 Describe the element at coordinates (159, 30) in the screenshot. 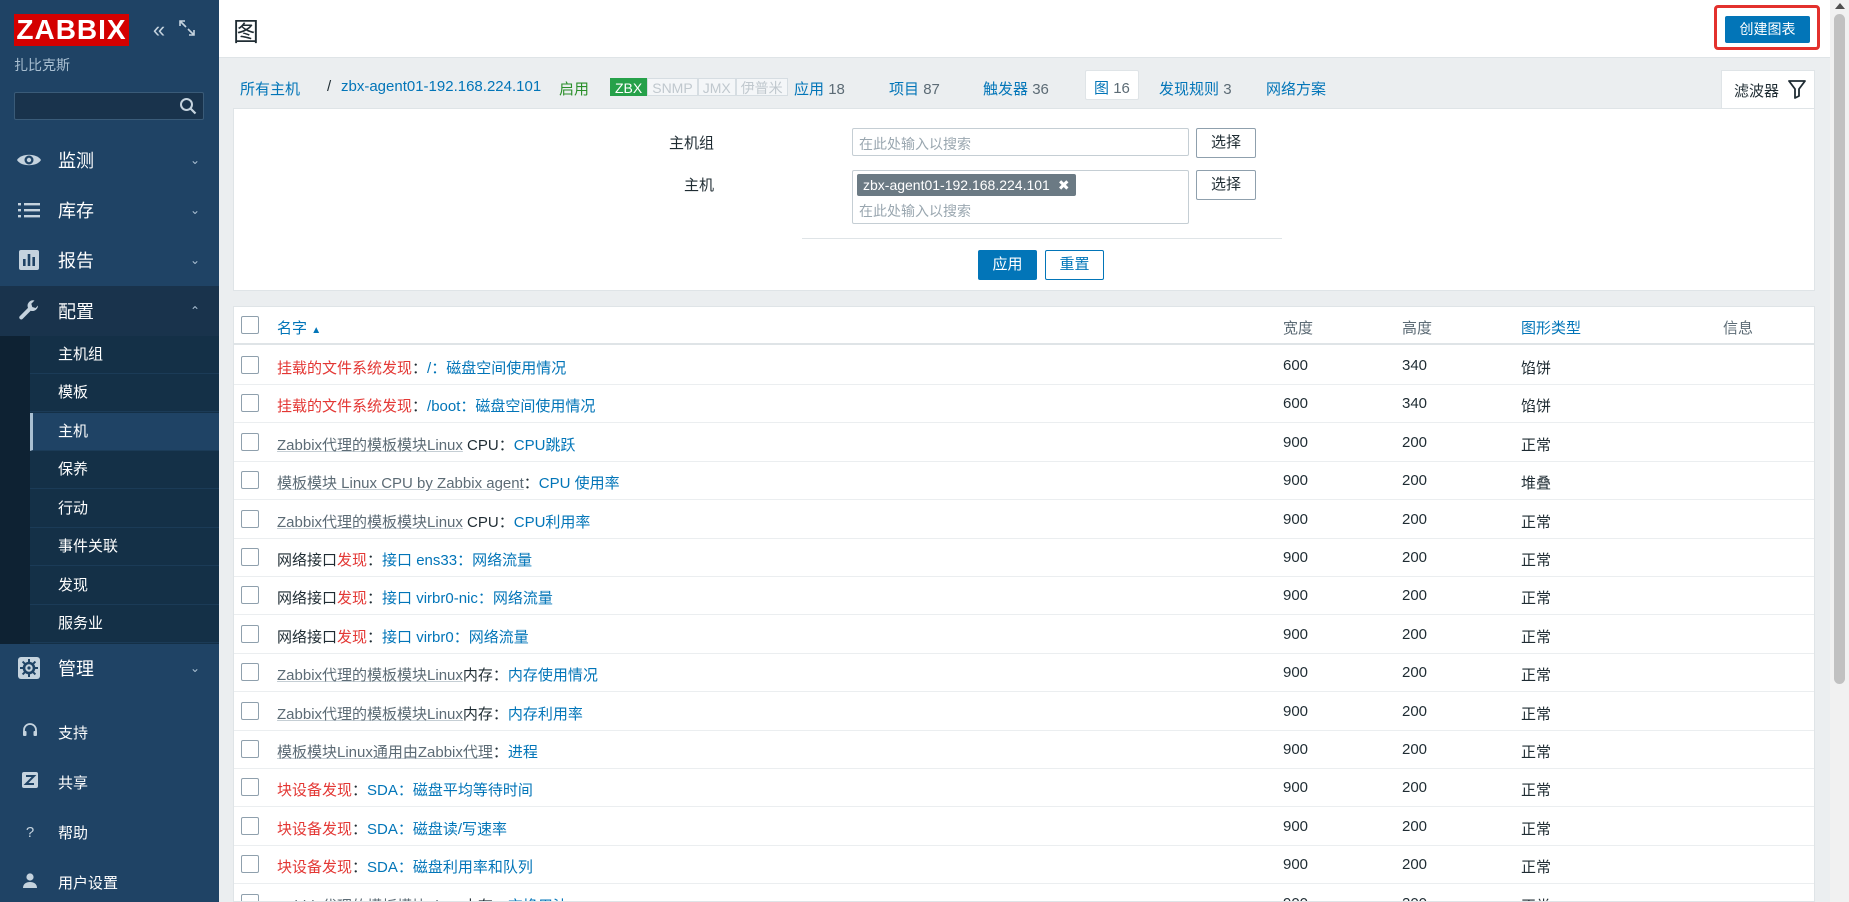

I see `collapse-sidebar-icon: «` at that location.